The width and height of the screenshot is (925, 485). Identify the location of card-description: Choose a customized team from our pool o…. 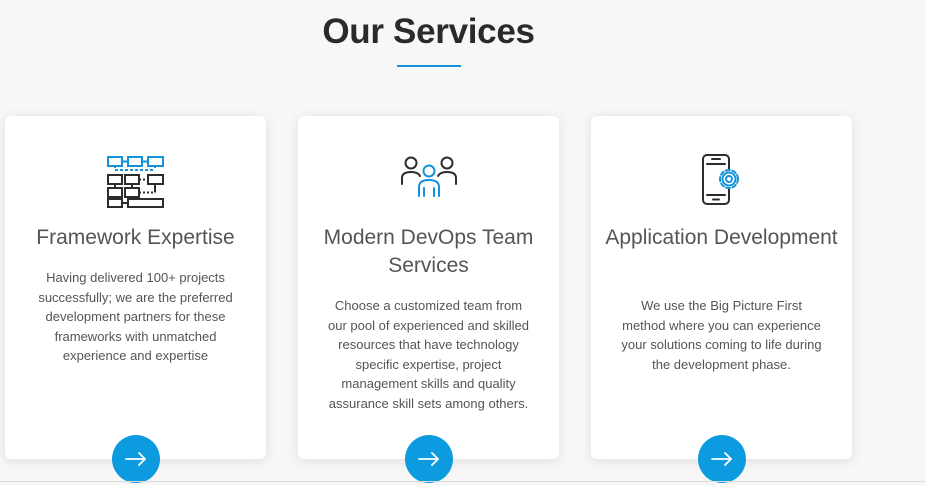
(428, 354).